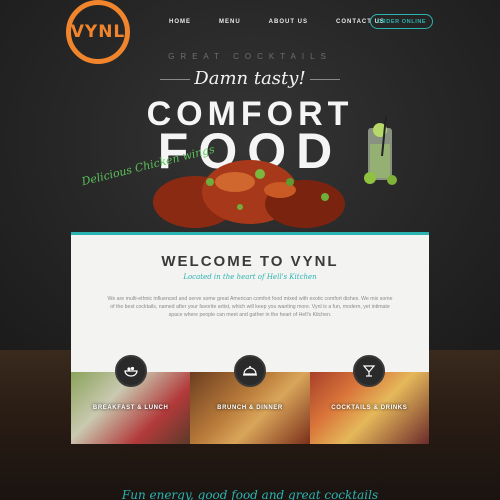 The image size is (500, 500). Describe the element at coordinates (249, 194) in the screenshot. I see `chicken-wings-image` at that location.